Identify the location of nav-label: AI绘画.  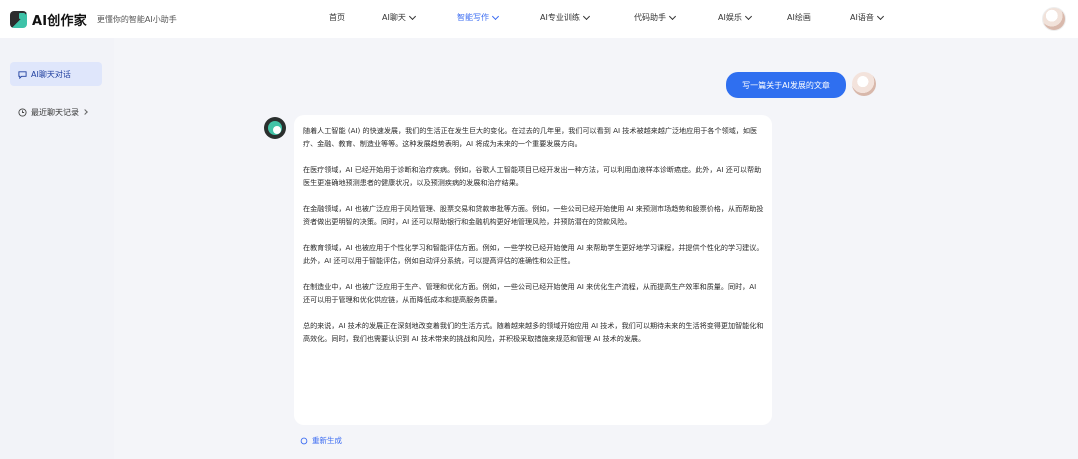
(799, 17).